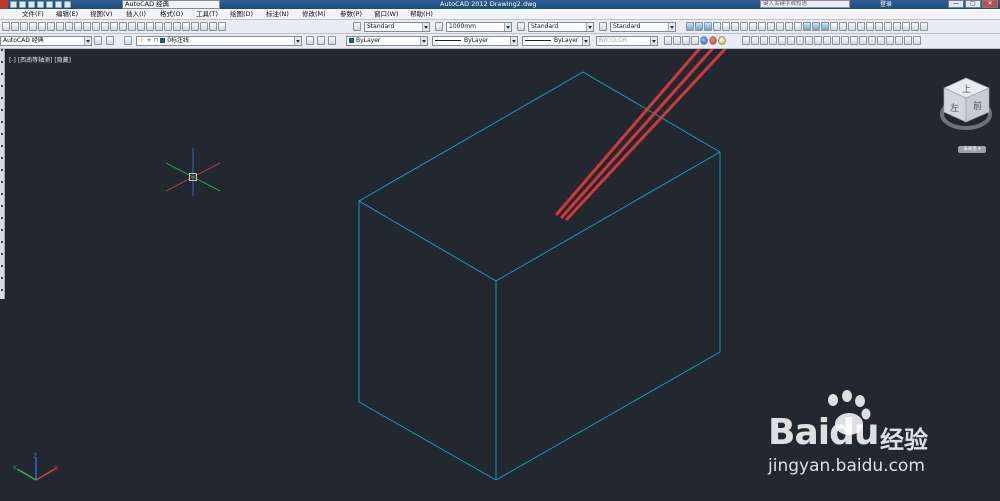 The width and height of the screenshot is (1000, 501). What do you see at coordinates (314, 14) in the screenshot?
I see `menu-modify: 修改(M)` at bounding box center [314, 14].